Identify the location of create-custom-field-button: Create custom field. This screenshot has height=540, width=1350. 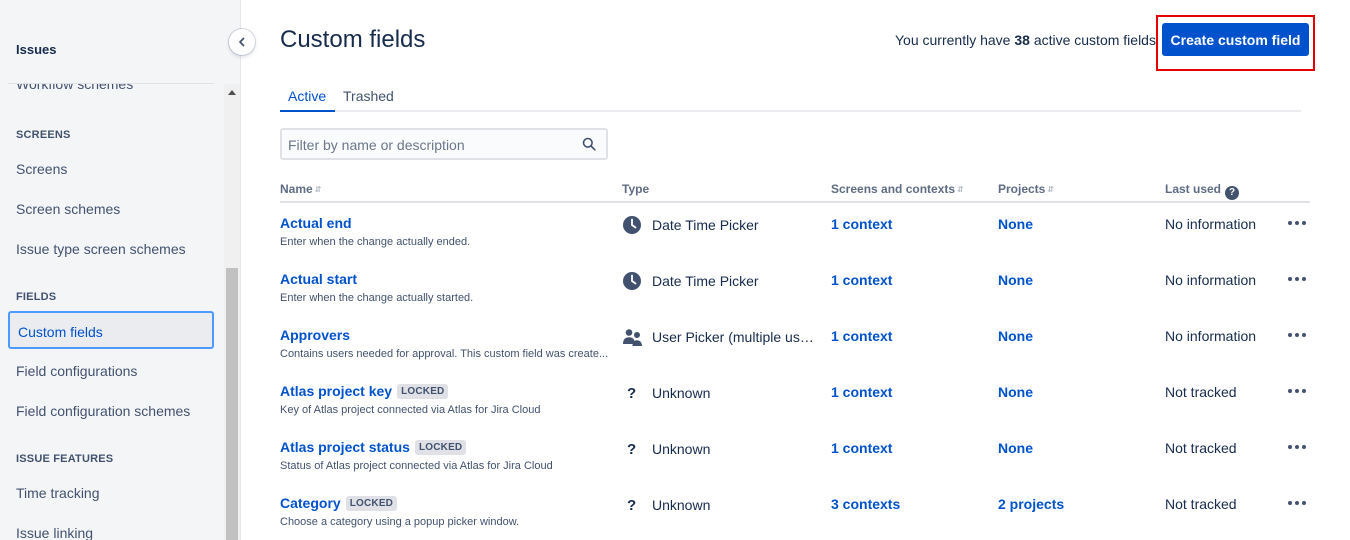
(1235, 39).